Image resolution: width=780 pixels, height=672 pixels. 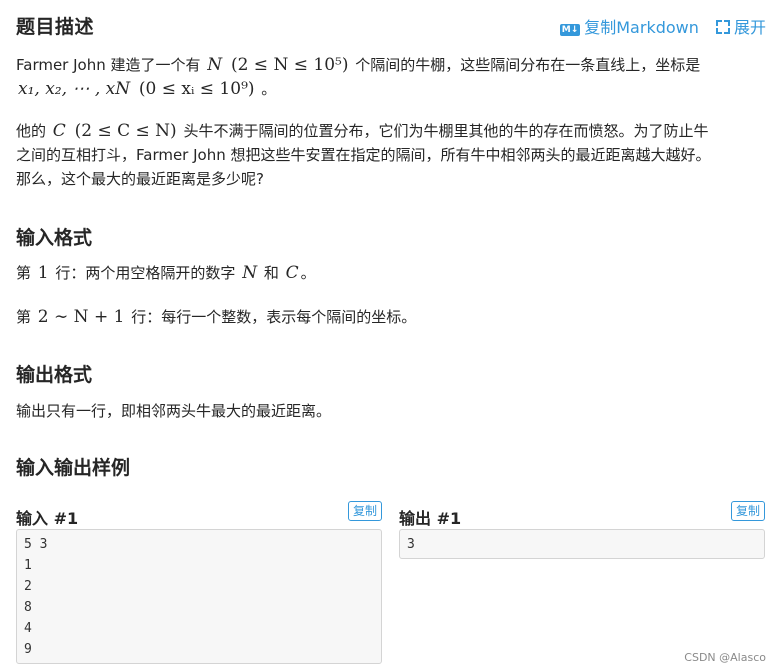 I want to click on if-line1-a: 第, so click(x=24, y=273).